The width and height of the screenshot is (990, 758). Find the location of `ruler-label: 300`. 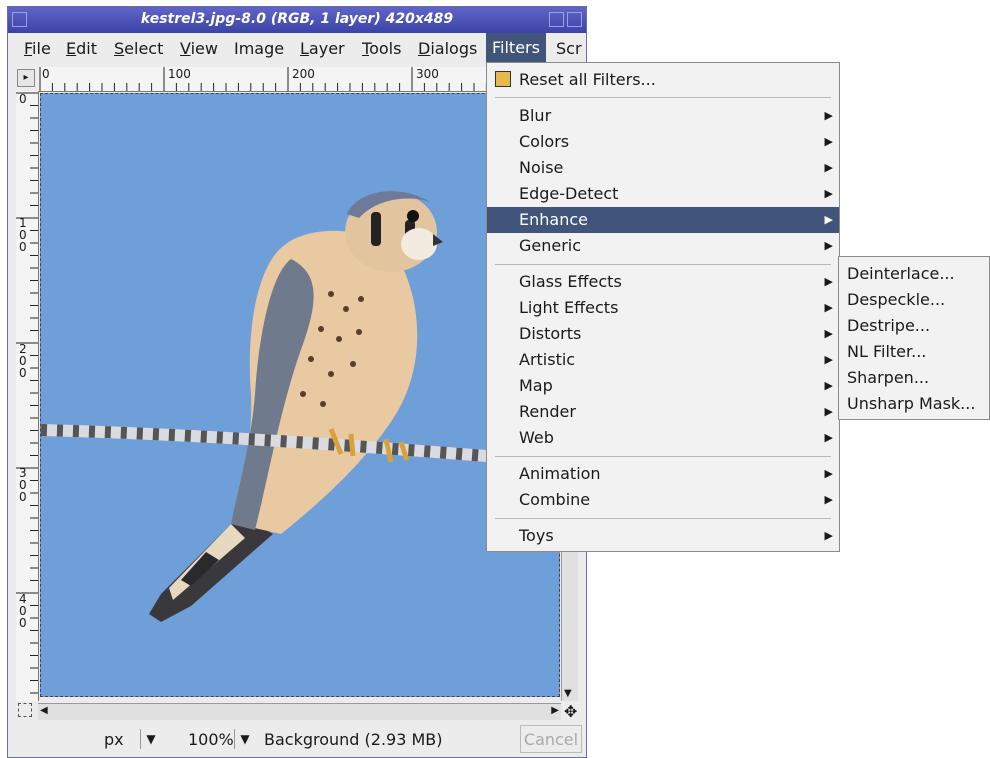

ruler-label: 300 is located at coordinates (427, 74).